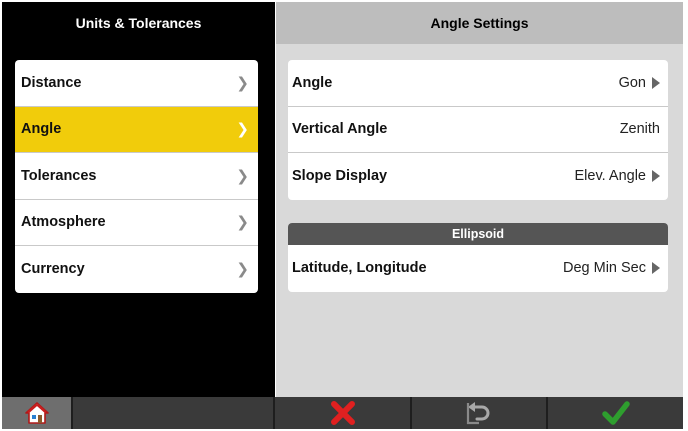 The image size is (688, 431). What do you see at coordinates (136, 269) in the screenshot?
I see `category-item-currency: Currency ❯` at bounding box center [136, 269].